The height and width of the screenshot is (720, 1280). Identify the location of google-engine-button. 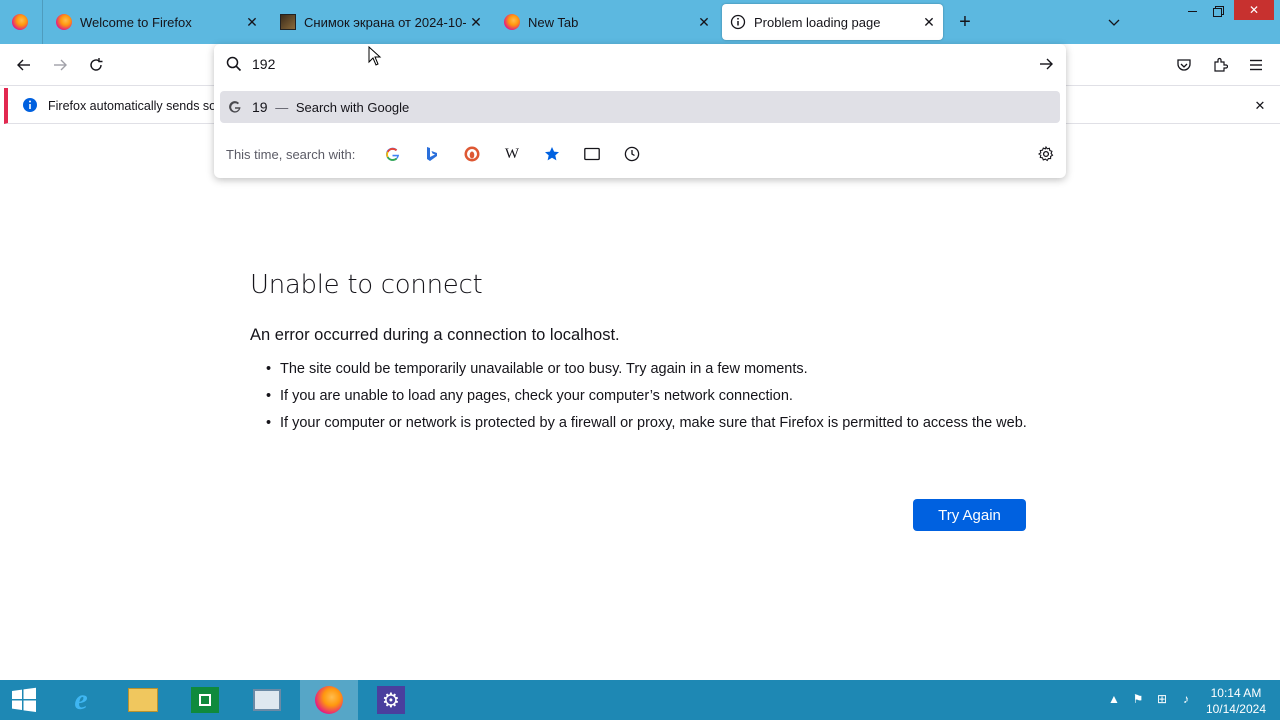
(392, 154).